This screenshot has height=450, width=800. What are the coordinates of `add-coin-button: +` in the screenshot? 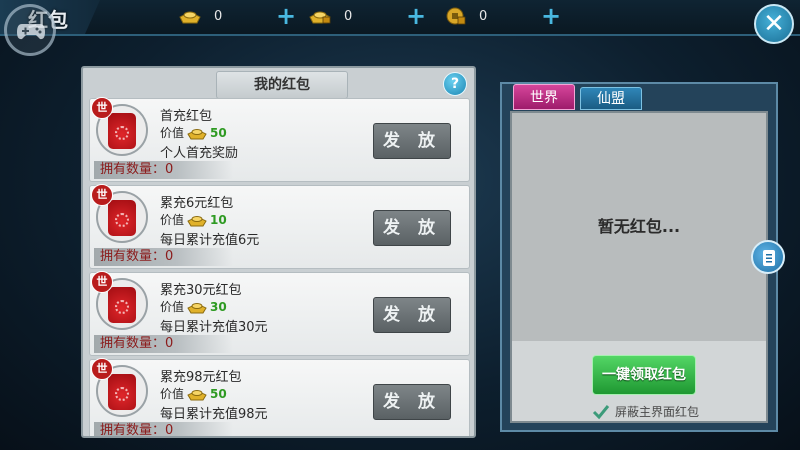 It's located at (551, 16).